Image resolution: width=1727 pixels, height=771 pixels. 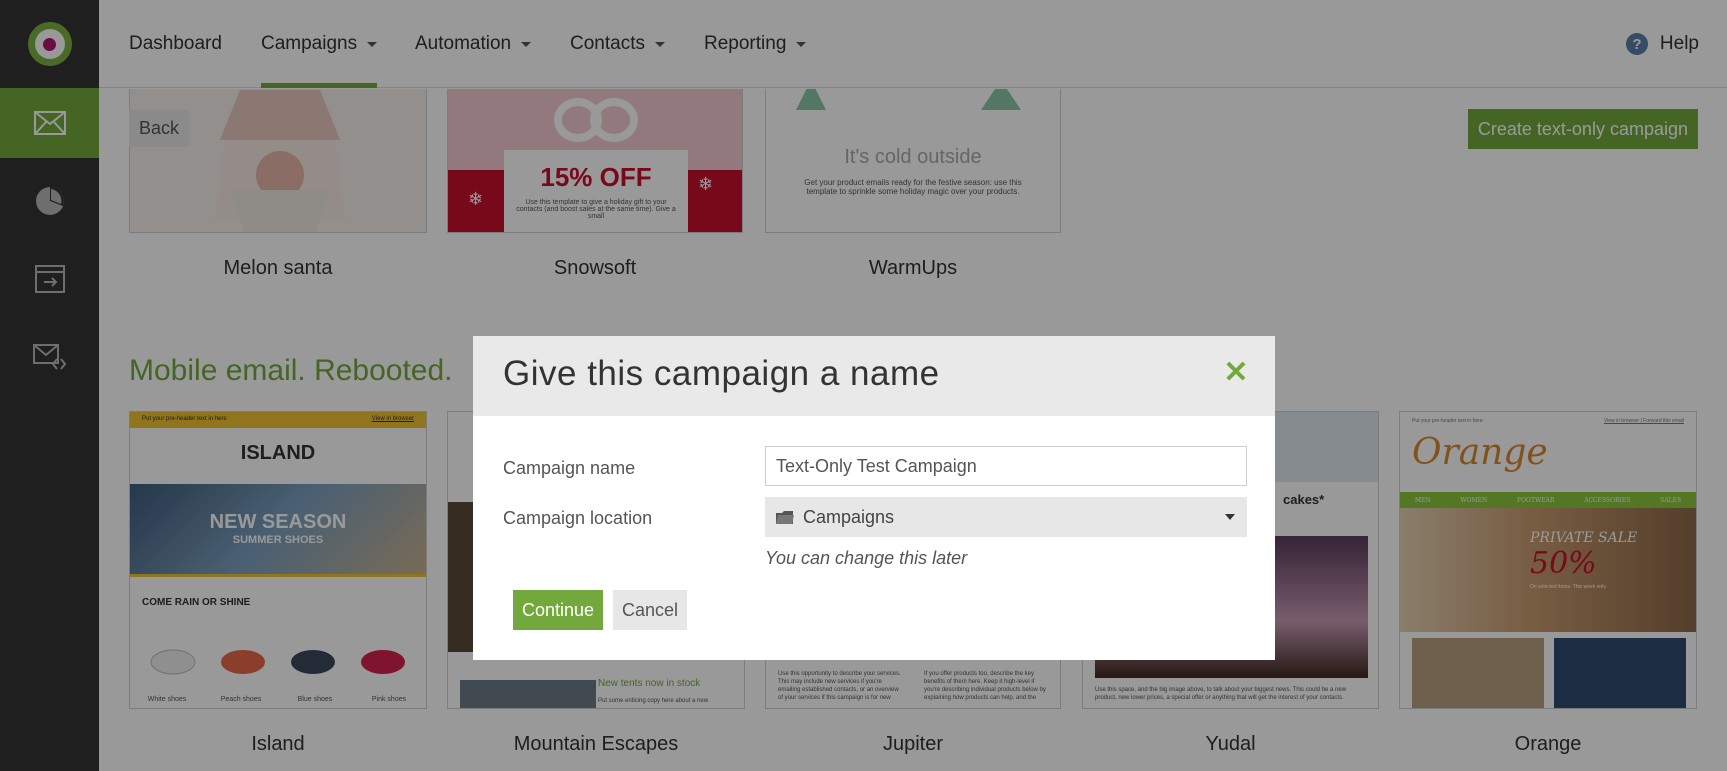 What do you see at coordinates (1236, 373) in the screenshot?
I see `close-icon: ✕` at bounding box center [1236, 373].